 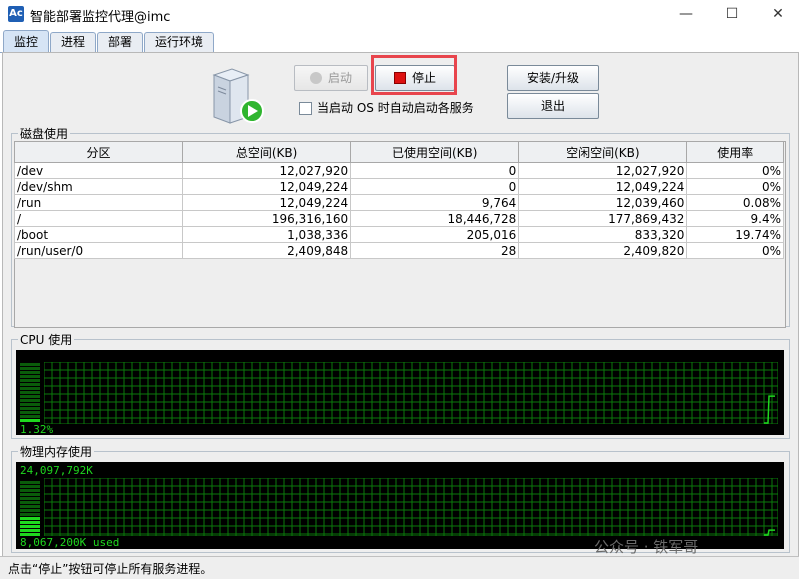 I want to click on install-upgrade-button: 安装/升级, so click(x=553, y=78).